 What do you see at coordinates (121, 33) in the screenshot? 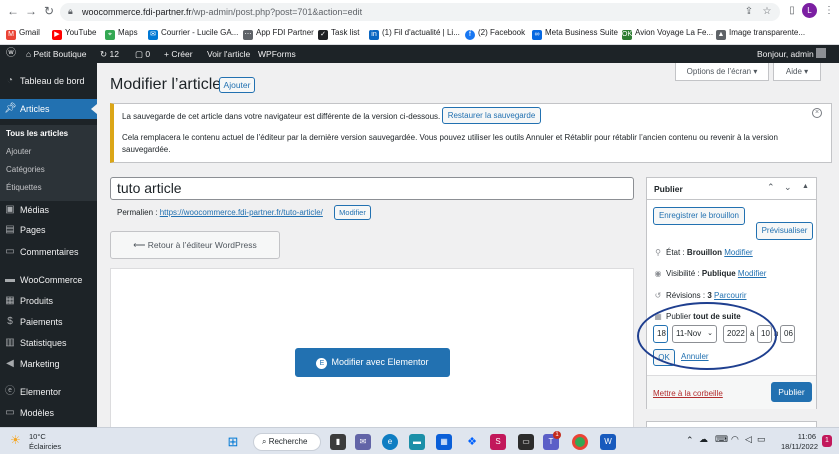
I see `bookmark-maps: ⌖ Maps` at bounding box center [121, 33].